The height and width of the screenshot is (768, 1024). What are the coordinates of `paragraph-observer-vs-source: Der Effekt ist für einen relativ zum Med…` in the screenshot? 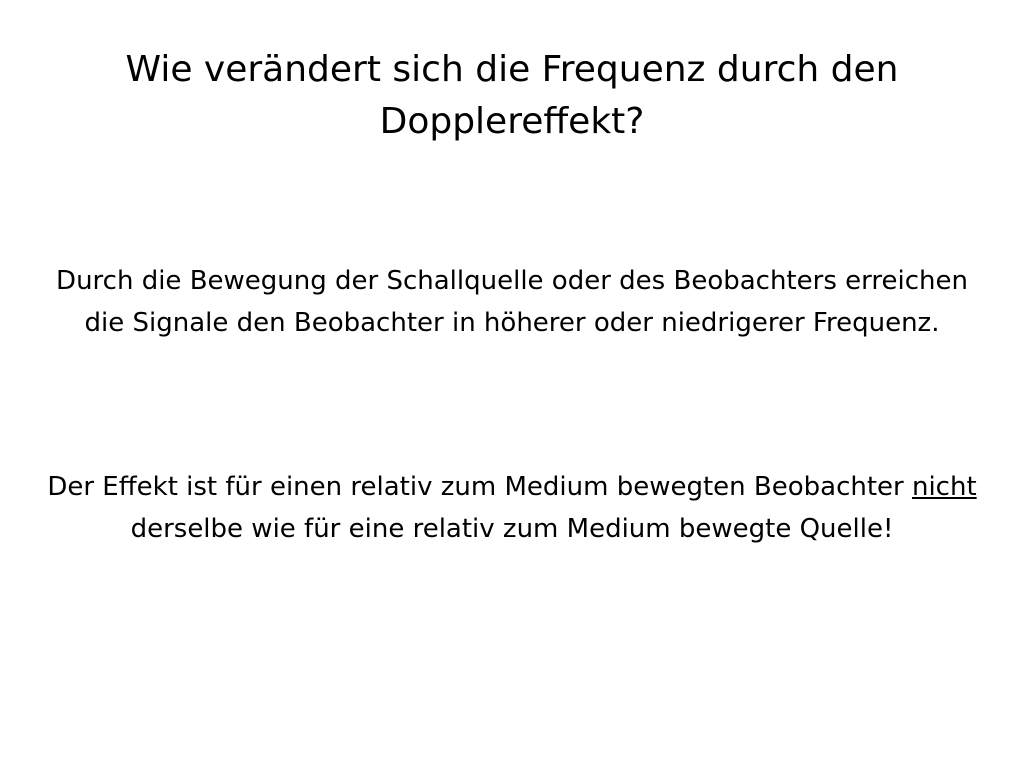 It's located at (512, 508).